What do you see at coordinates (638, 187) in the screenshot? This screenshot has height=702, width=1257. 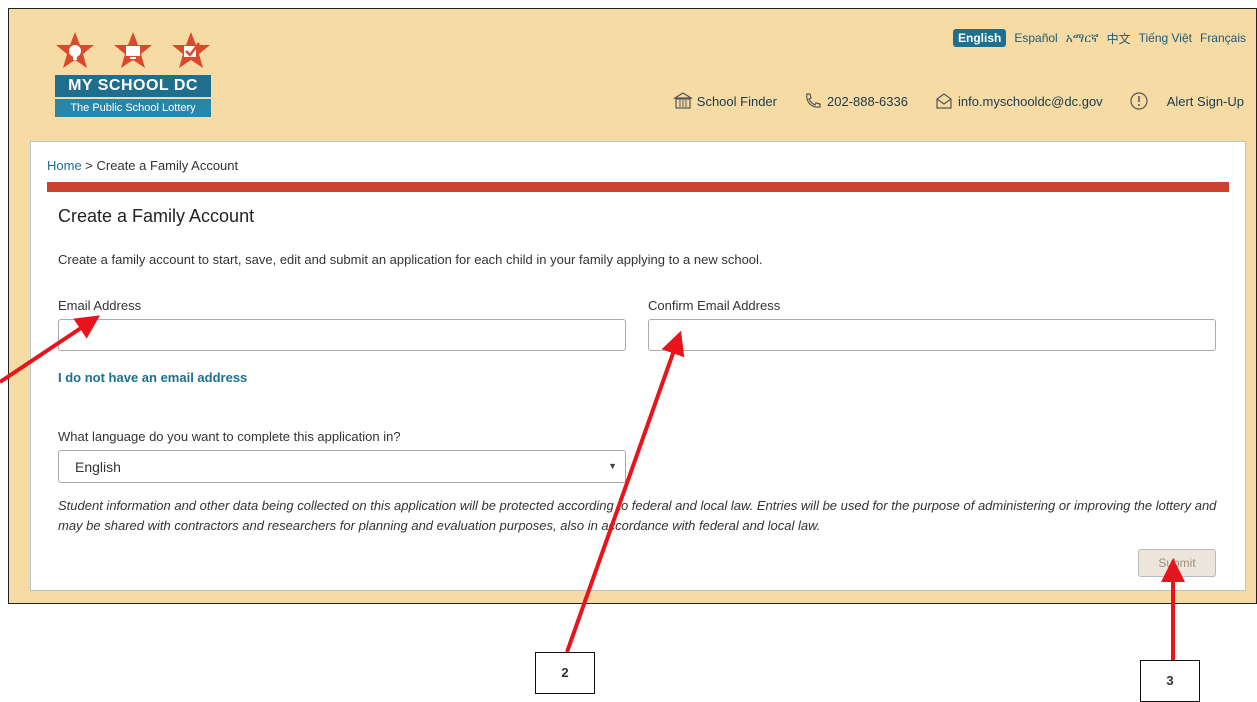 I see `accent-divider` at bounding box center [638, 187].